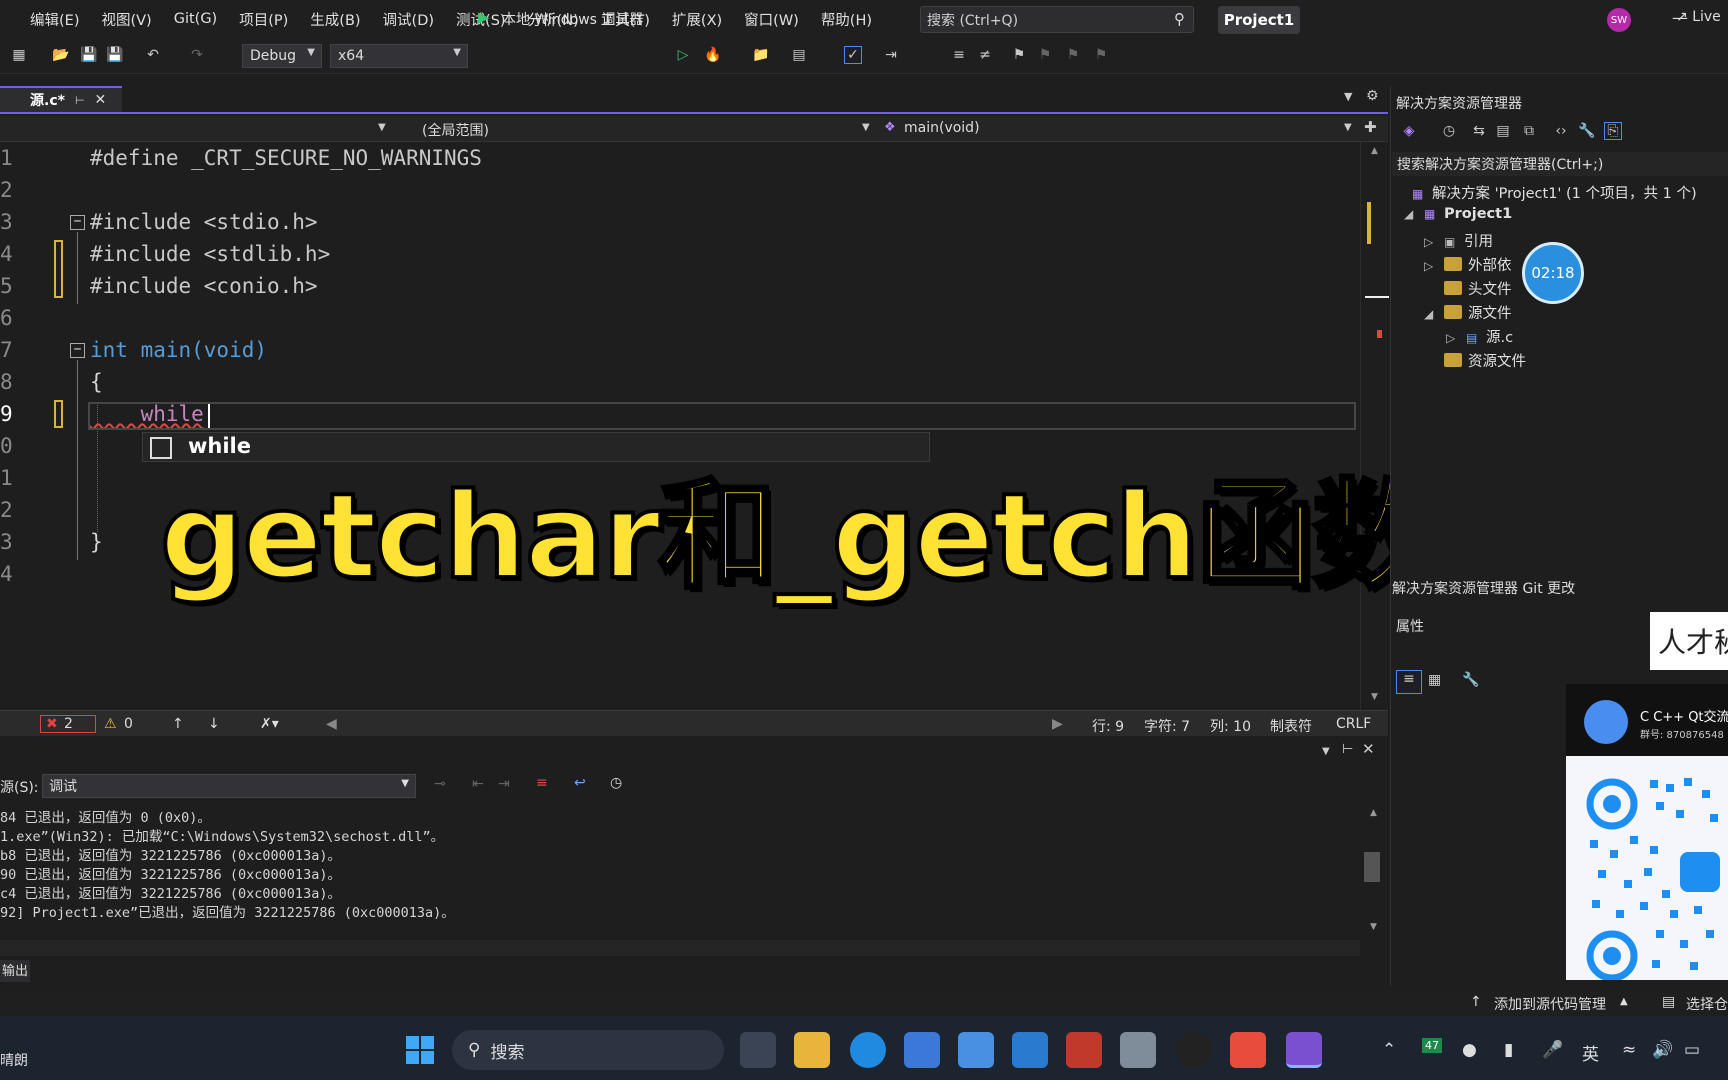 This screenshot has width=1728, height=1080. I want to click on warning-icon: ⚠, so click(110, 724).